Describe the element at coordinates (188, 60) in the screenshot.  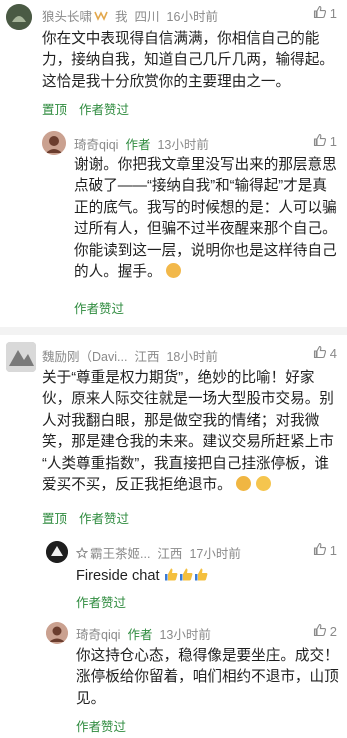
I see `text-line: 力，接纳自我，知道自己几斤几两，输得起。` at that location.